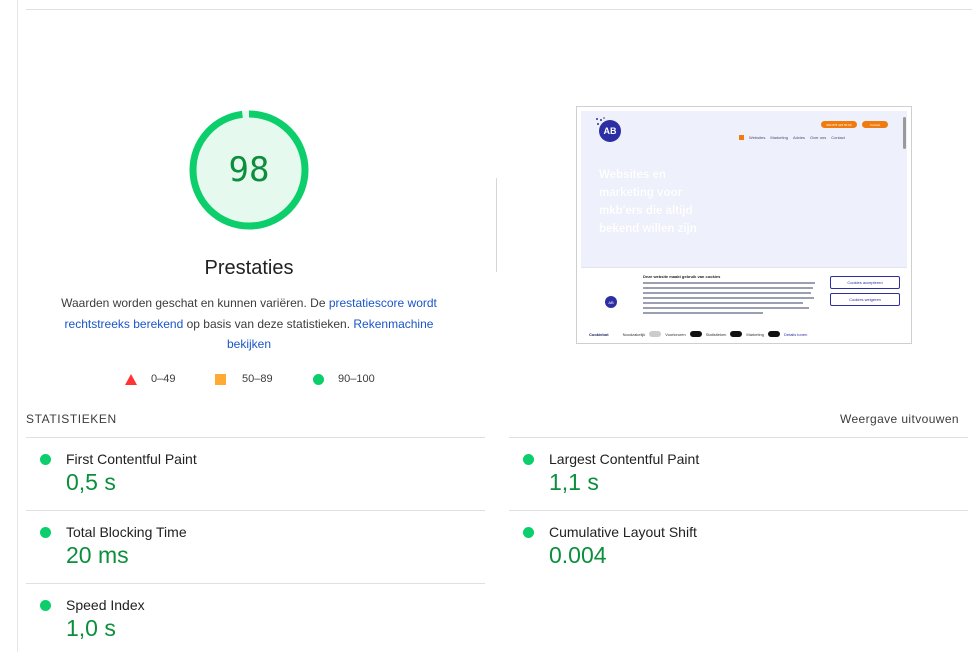  Describe the element at coordinates (634, 334) in the screenshot. I see `toggle-label: Noodzakelijk` at that location.